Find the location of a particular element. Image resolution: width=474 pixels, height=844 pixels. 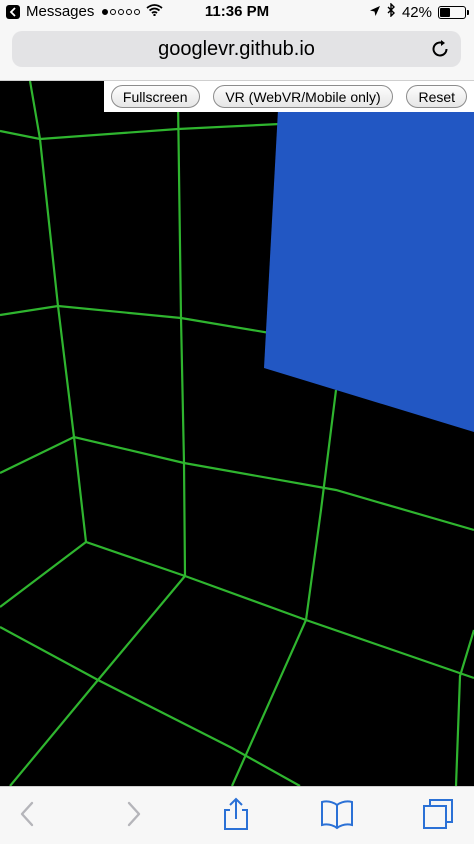

reset-button: Reset is located at coordinates (437, 96).